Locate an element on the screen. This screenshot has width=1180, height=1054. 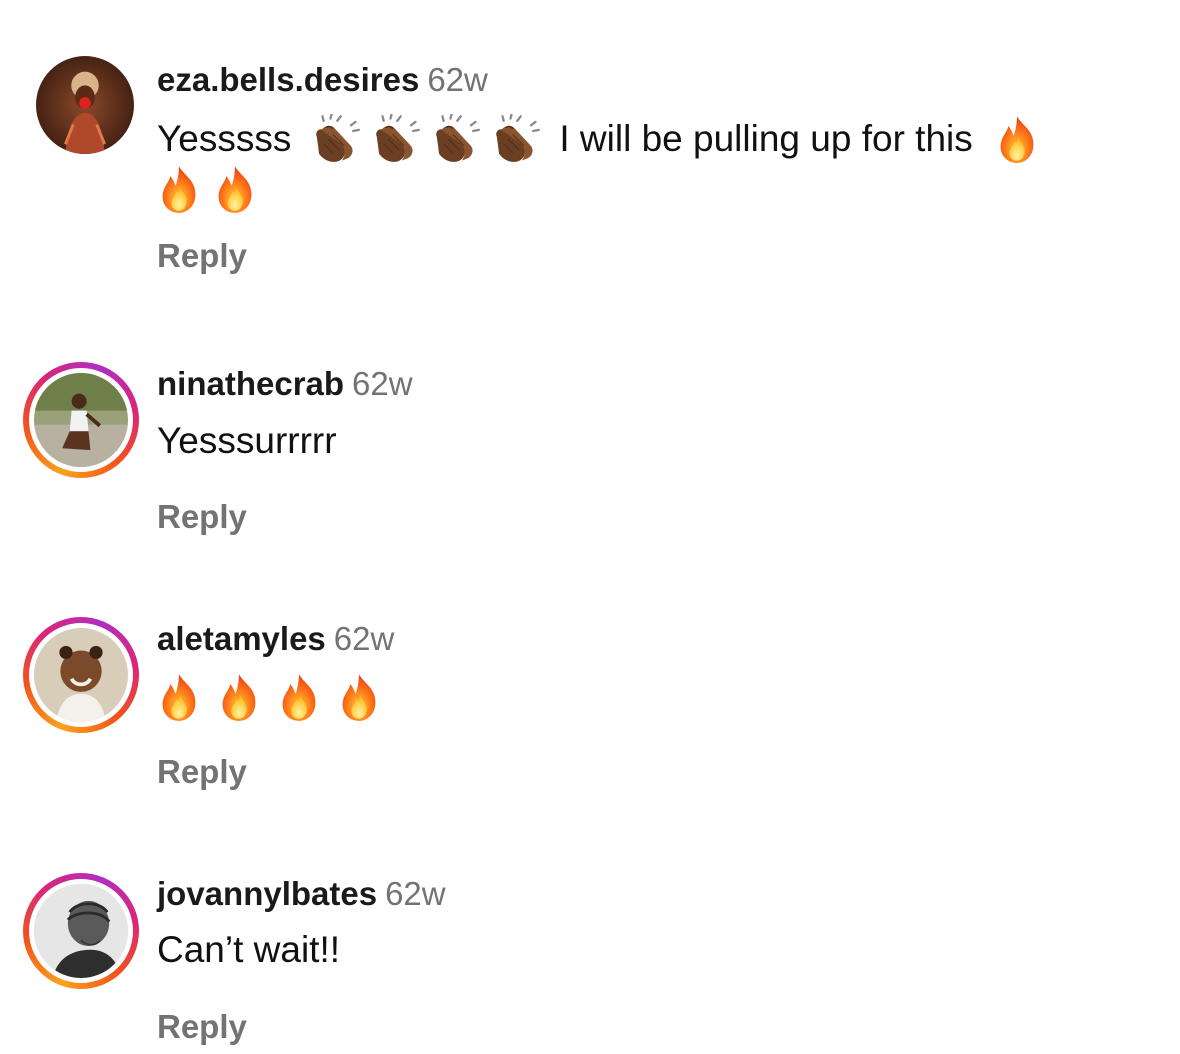
comment-header: aletamyles 62w is located at coordinates (275, 639).